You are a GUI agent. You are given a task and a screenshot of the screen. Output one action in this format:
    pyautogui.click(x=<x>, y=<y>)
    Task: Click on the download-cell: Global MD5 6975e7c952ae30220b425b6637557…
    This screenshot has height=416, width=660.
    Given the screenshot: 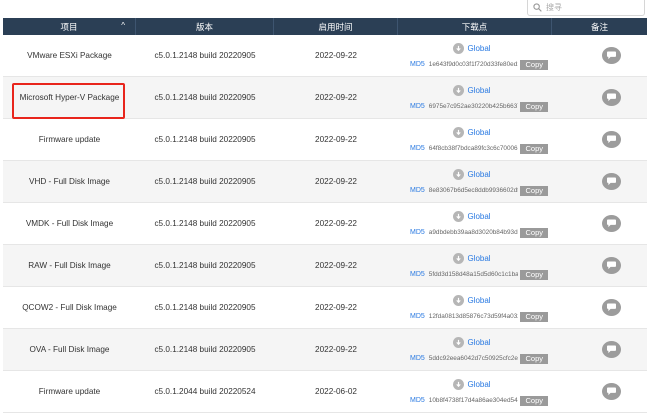 What is the action you would take?
    pyautogui.click(x=475, y=97)
    